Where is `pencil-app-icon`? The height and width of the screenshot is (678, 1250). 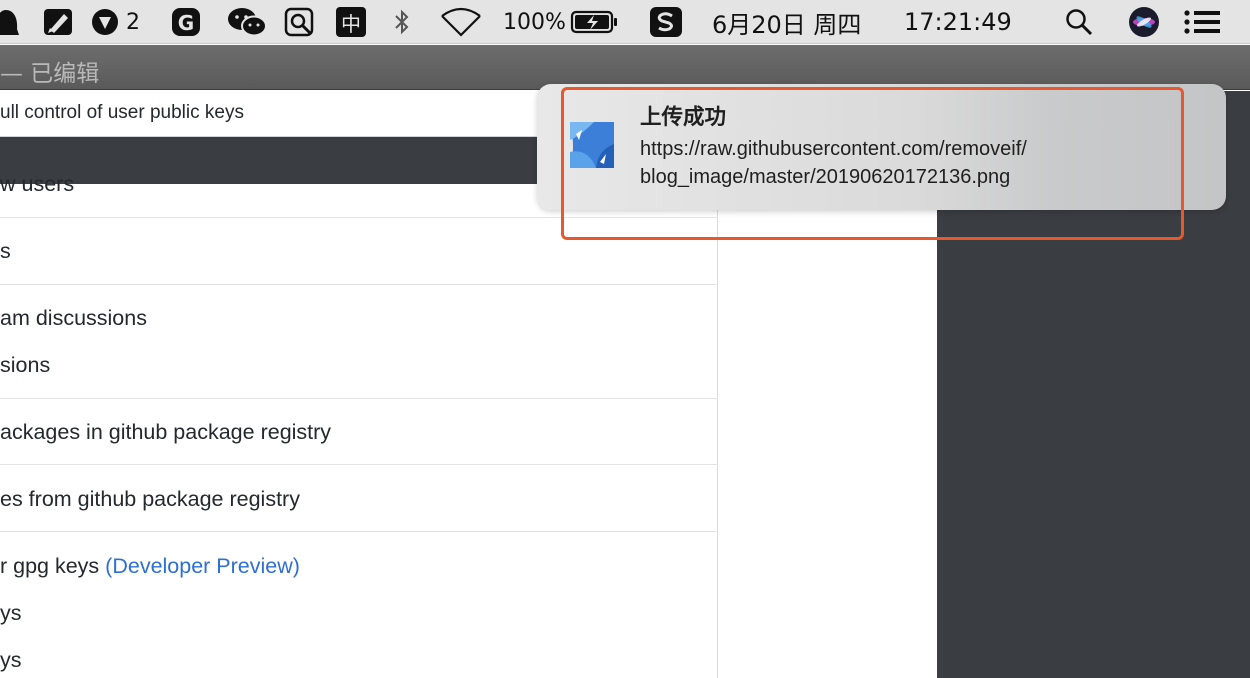 pencil-app-icon is located at coordinates (58, 22).